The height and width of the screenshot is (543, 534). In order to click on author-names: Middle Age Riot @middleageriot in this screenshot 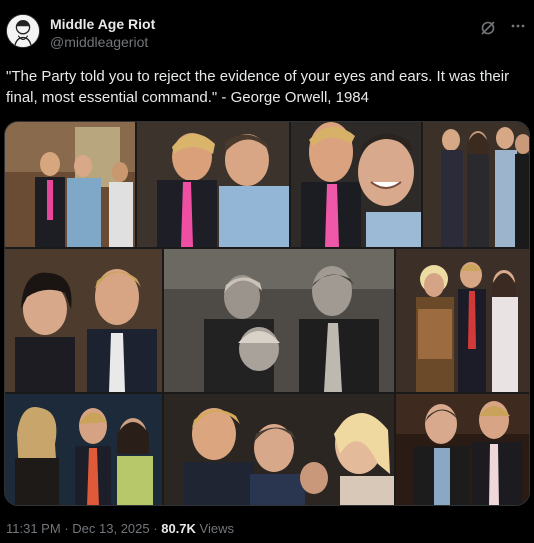, I will do `click(265, 31)`.